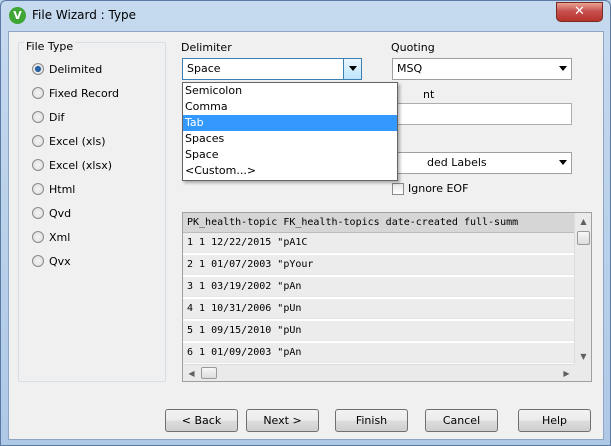  What do you see at coordinates (482, 114) in the screenshot?
I see `comment-input` at bounding box center [482, 114].